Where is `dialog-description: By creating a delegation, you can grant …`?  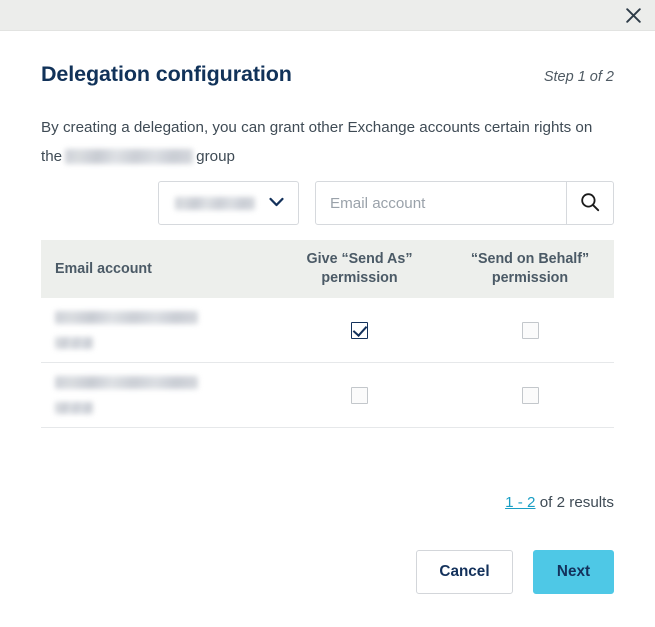 dialog-description: By creating a delegation, you can grant … is located at coordinates (321, 142).